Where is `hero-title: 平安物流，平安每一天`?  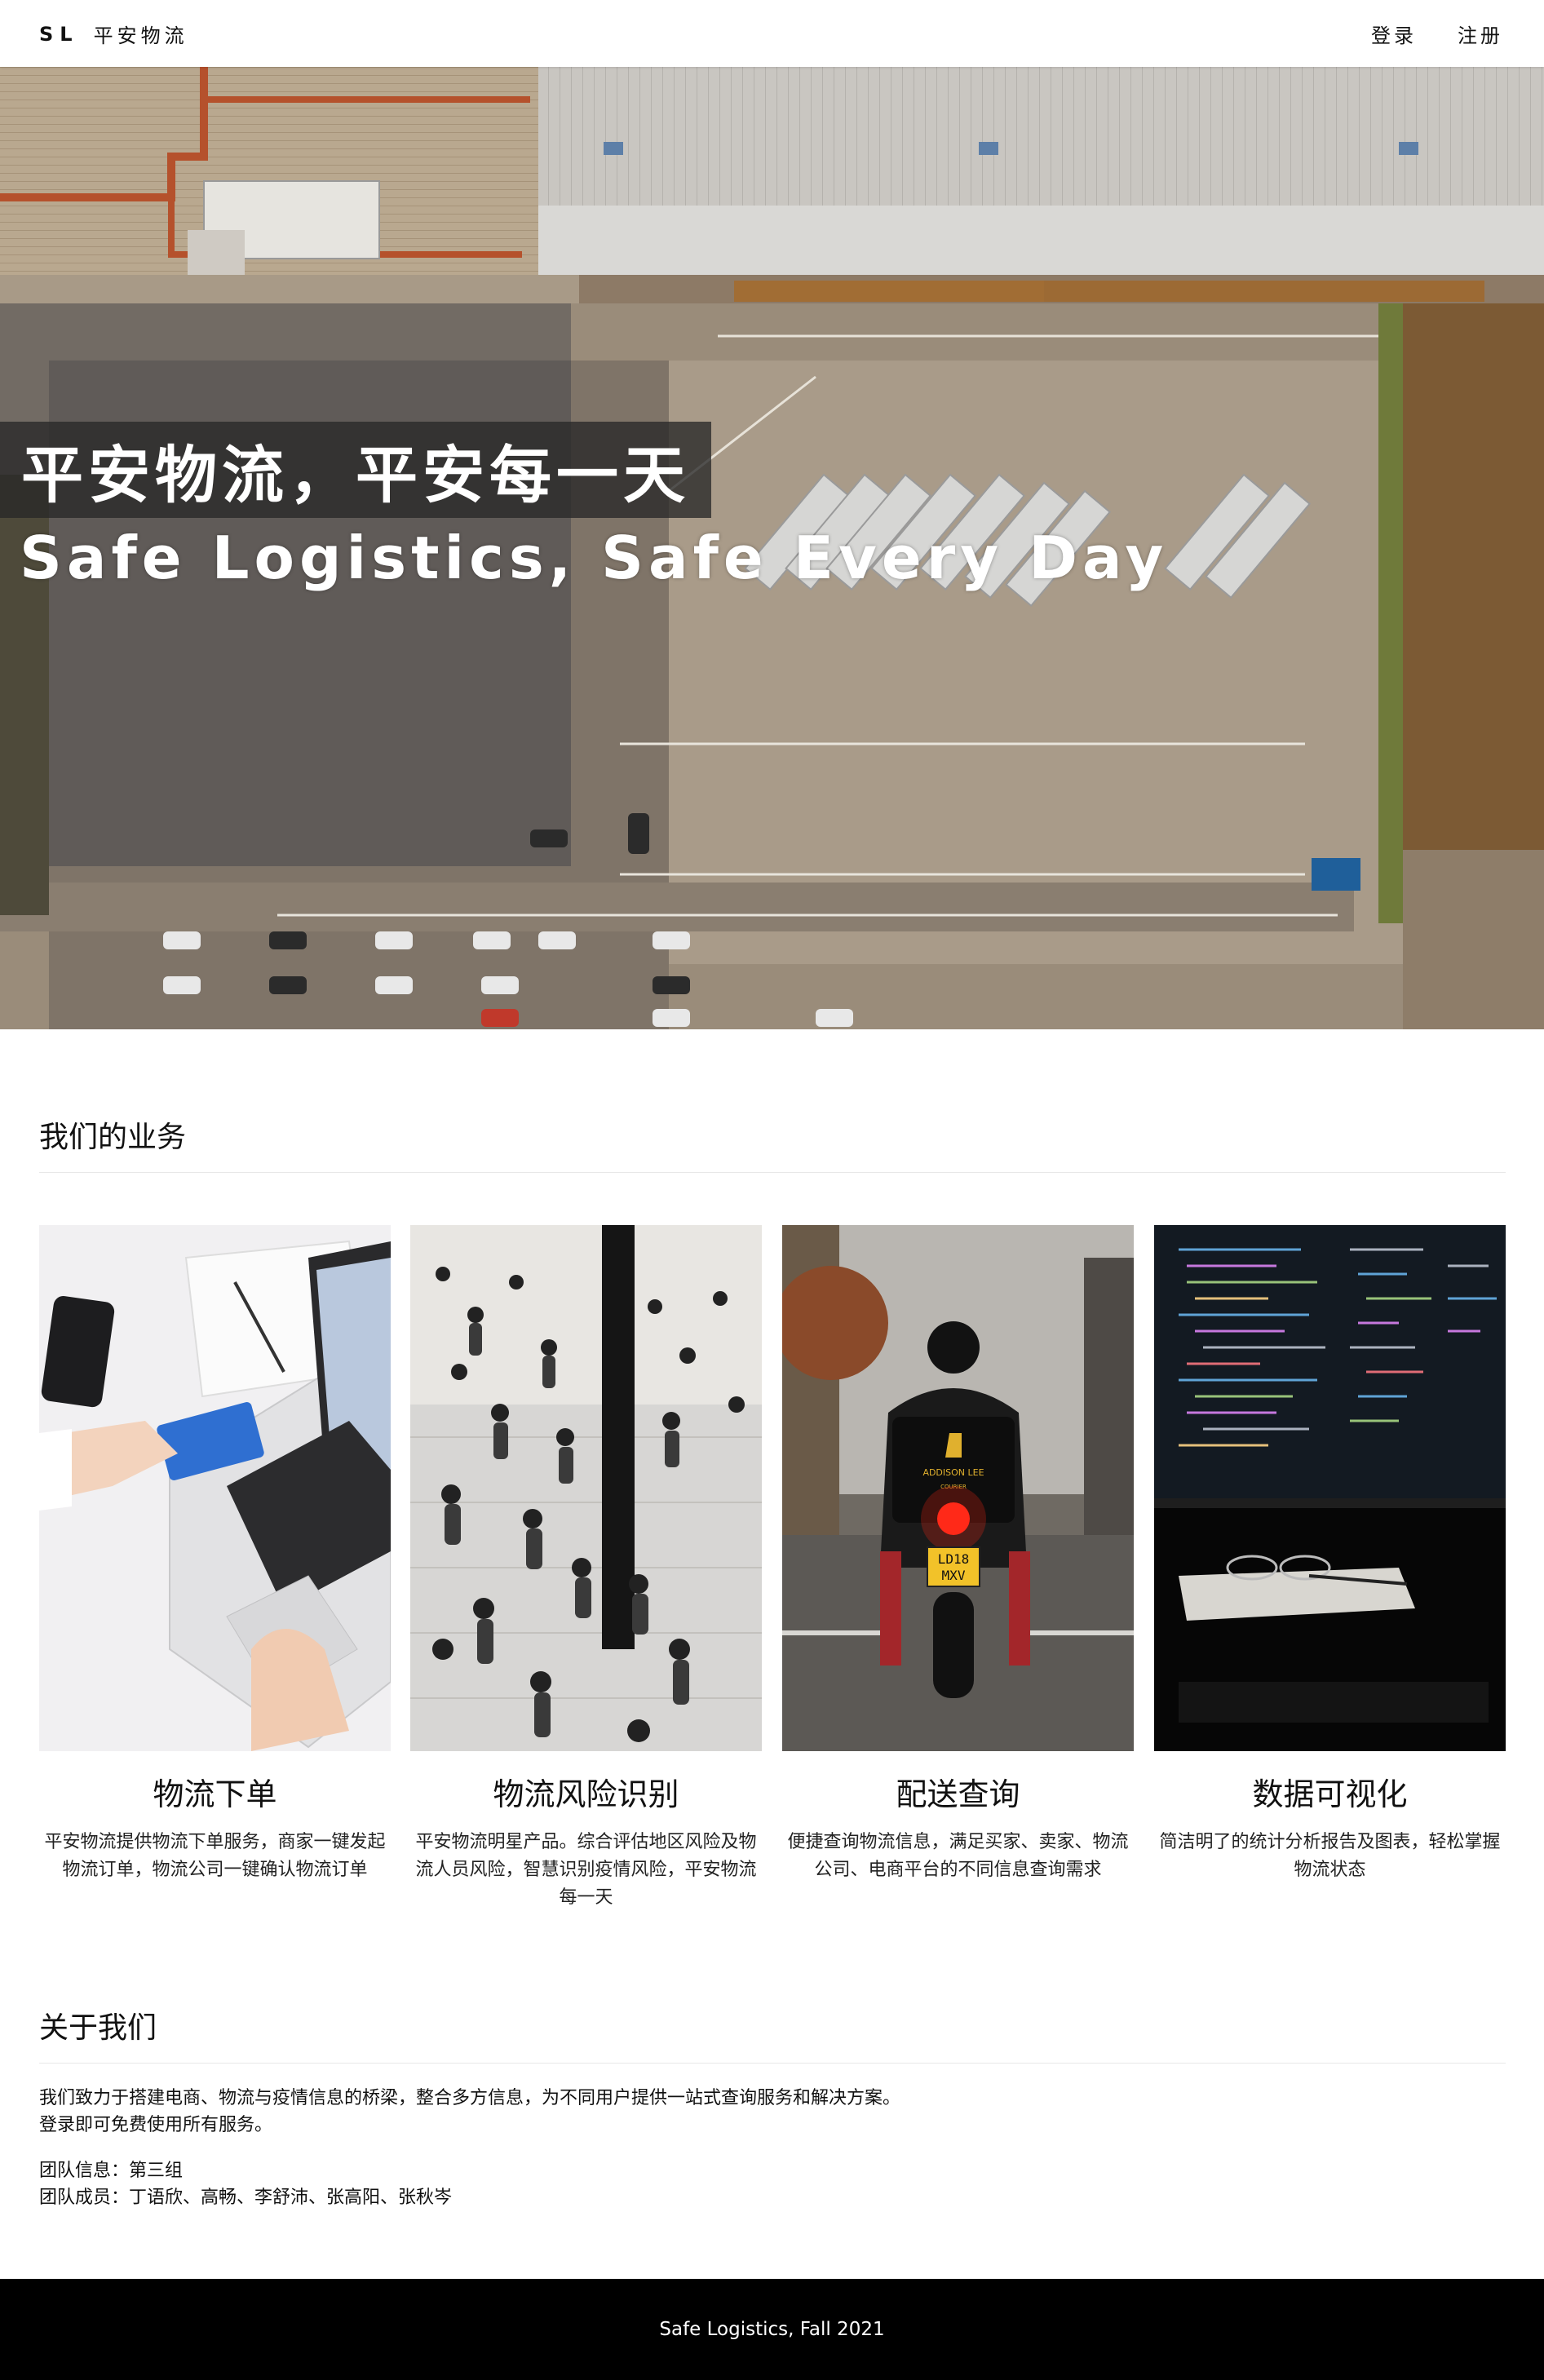
hero-title: 平安物流，平安每一天 is located at coordinates (355, 475).